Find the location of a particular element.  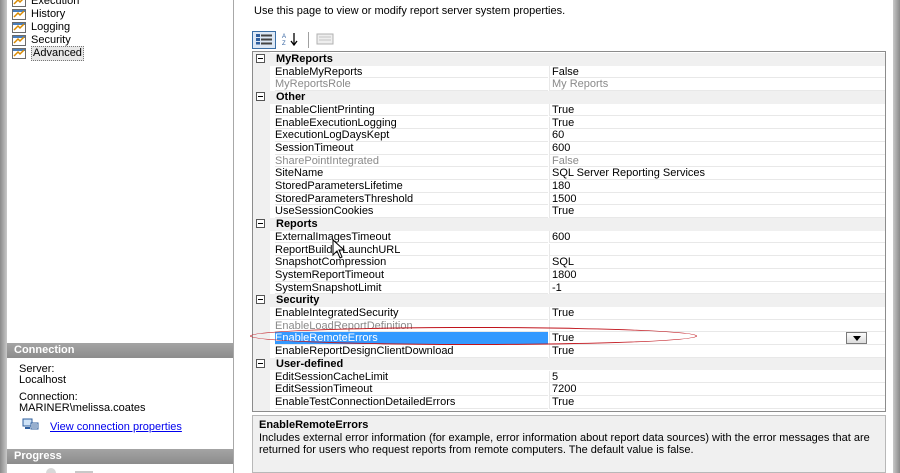

property-row: SiteName SQL Server Reporting Services is located at coordinates (569, 173).